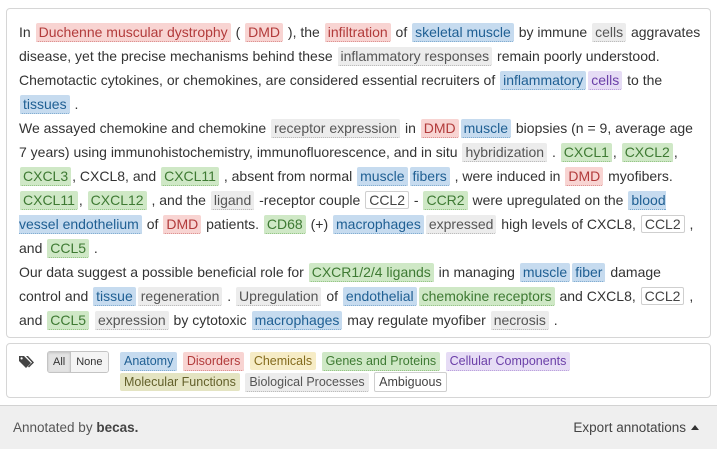 The image size is (717, 449). What do you see at coordinates (283, 361) in the screenshot?
I see `legend-chemicals: Chemicals` at bounding box center [283, 361].